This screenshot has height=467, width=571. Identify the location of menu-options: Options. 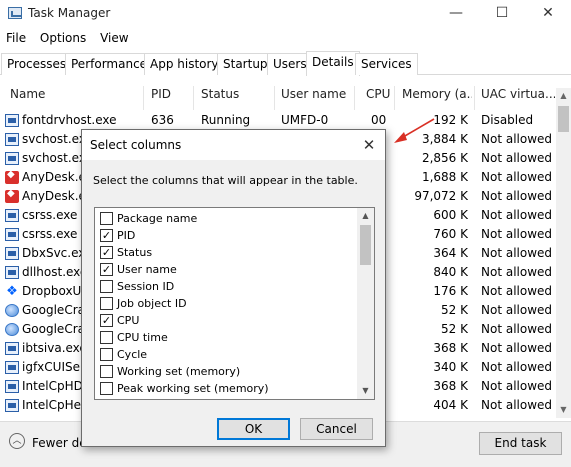
(60, 37).